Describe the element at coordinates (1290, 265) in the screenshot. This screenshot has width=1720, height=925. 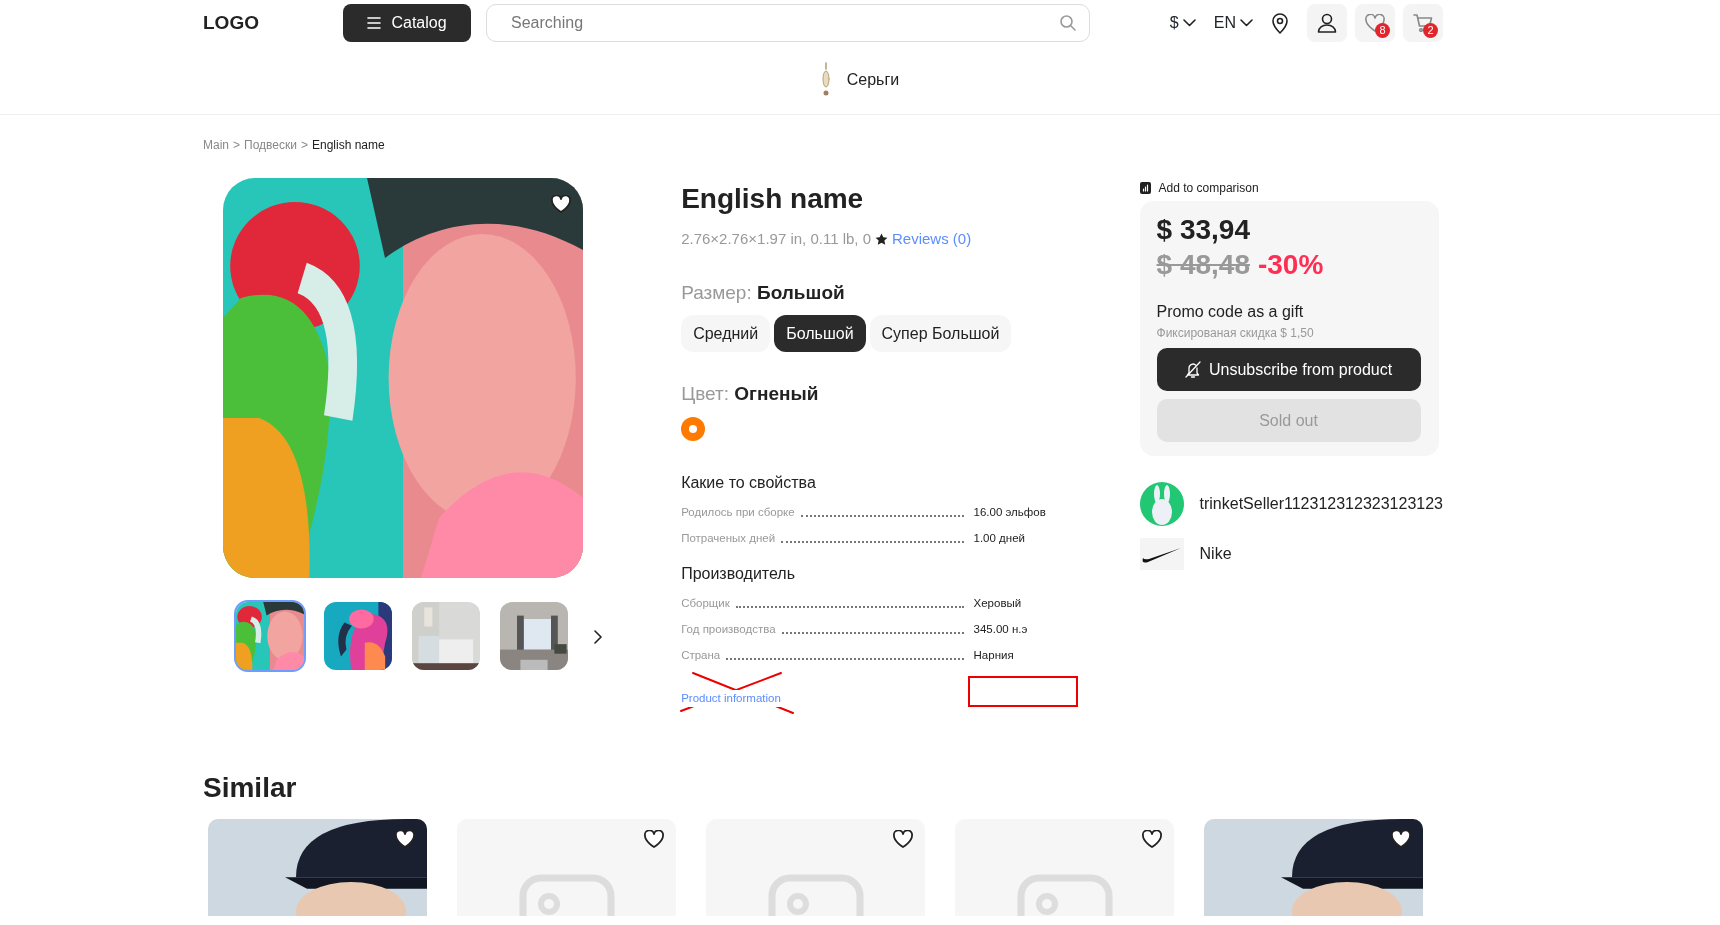
I see `discount: -30%` at that location.